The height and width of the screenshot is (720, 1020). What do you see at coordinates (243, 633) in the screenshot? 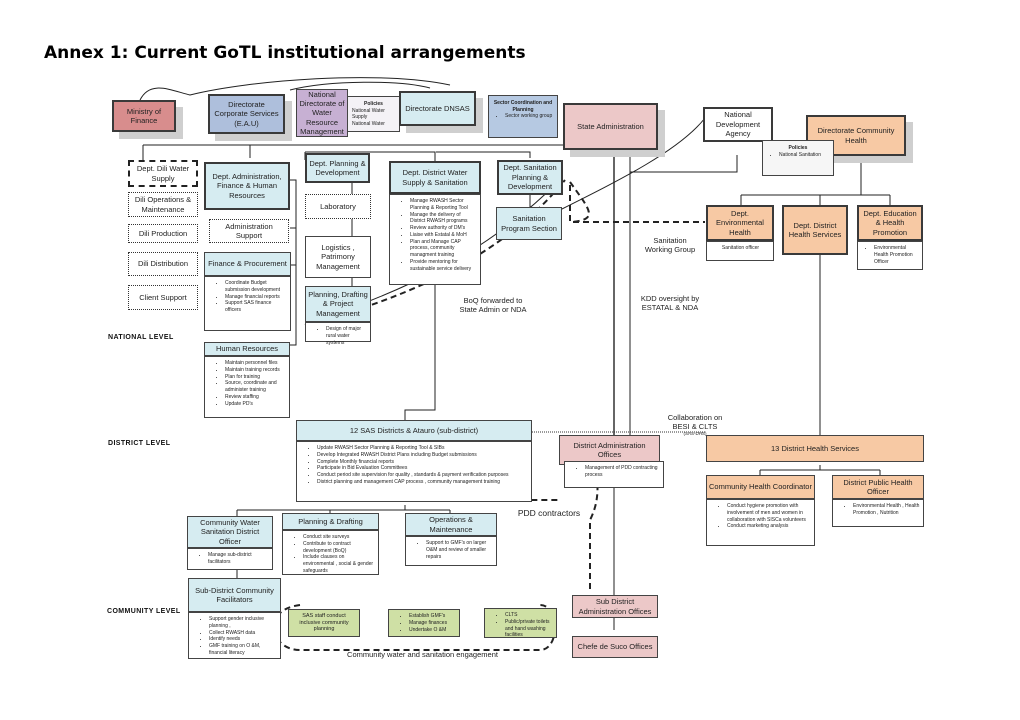
I see `list-item: Collect RWASH data` at bounding box center [243, 633].